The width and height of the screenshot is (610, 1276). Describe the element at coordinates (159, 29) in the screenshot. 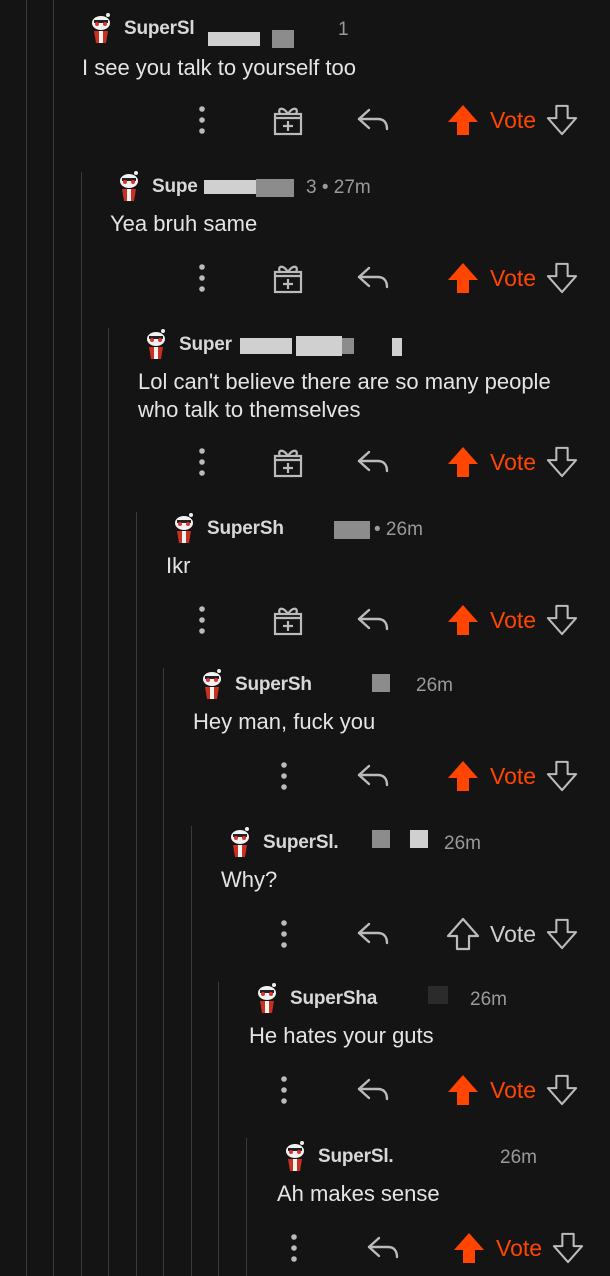

I see `username: SuperSl` at that location.